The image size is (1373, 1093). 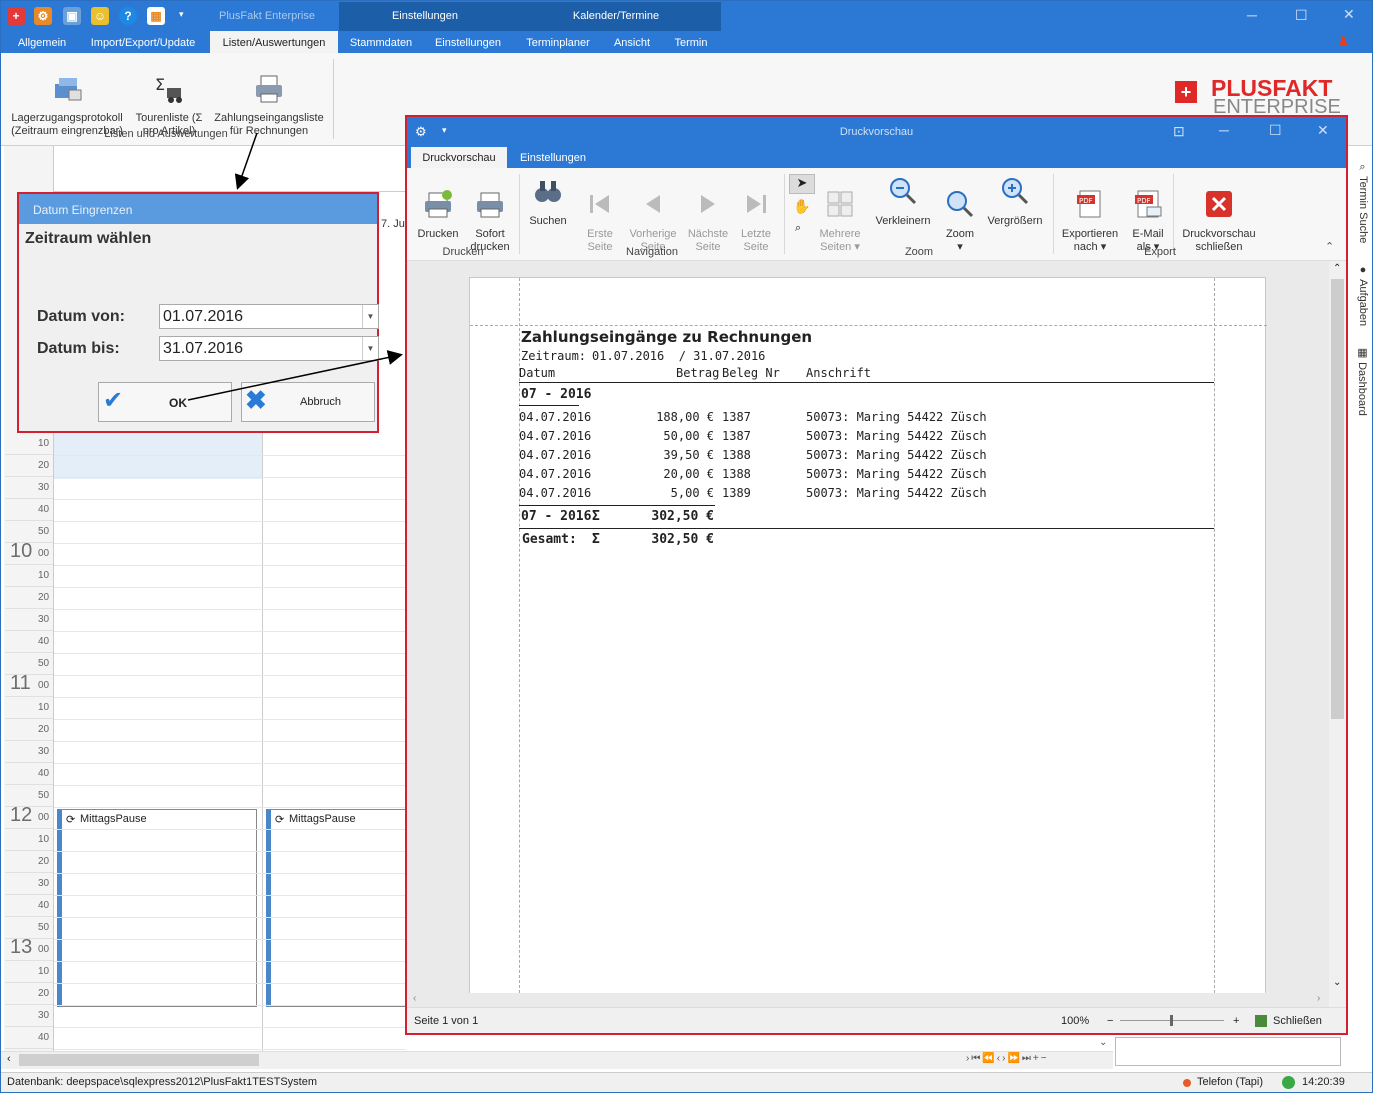 What do you see at coordinates (1275, 130) in the screenshot?
I see `preview-maximize-icon: ☐` at bounding box center [1275, 130].